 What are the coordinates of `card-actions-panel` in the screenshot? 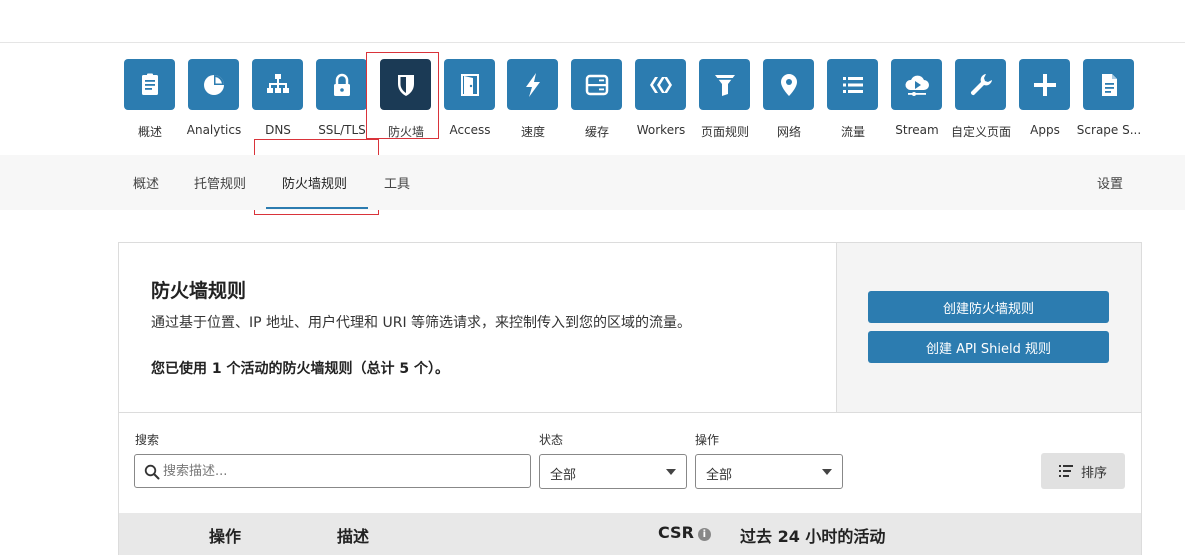 It's located at (988, 327).